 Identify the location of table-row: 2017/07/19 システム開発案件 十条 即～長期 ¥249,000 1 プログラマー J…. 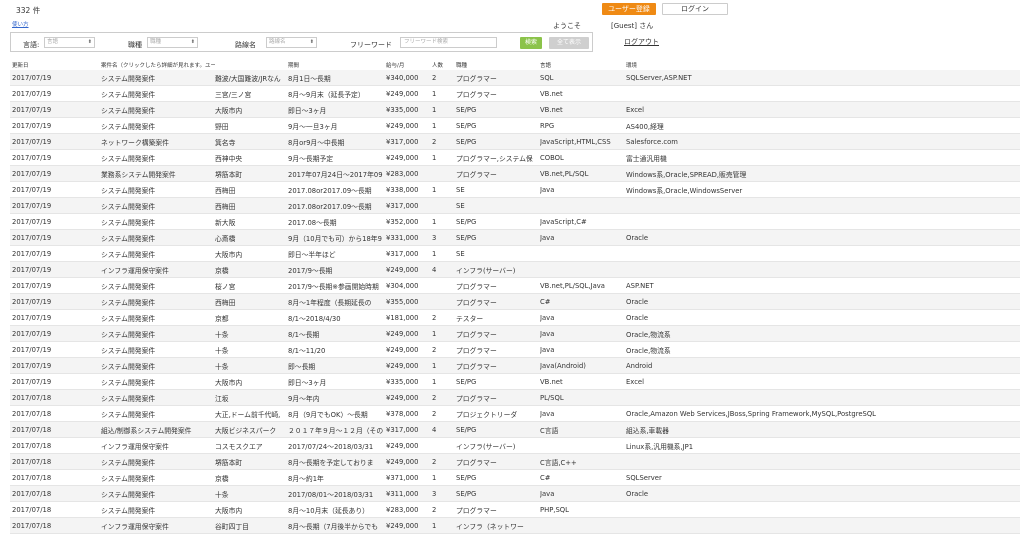
(515, 365).